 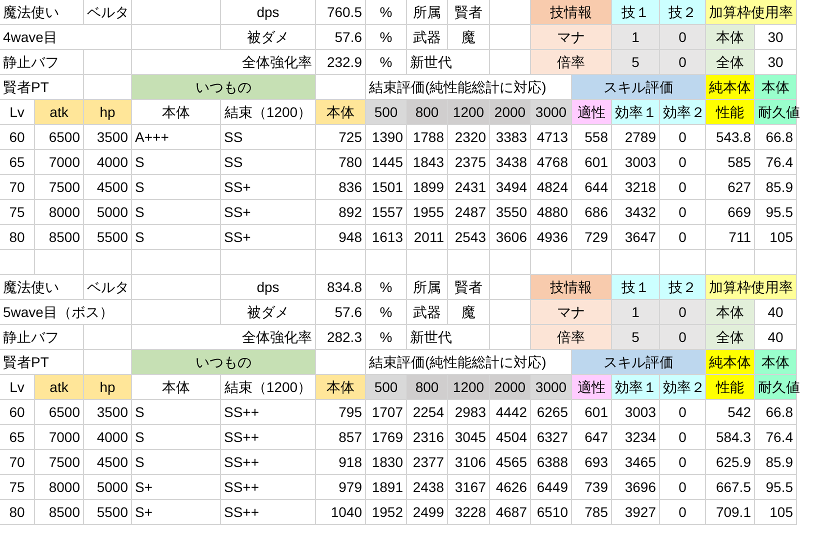 I want to click on table-cell: 3927, so click(x=636, y=512).